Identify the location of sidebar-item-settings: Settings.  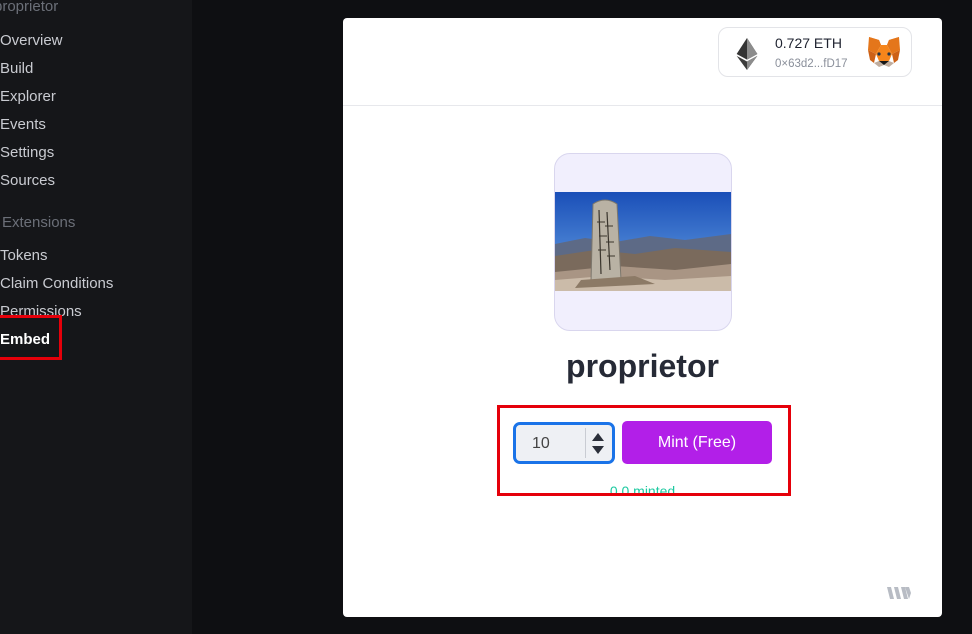
(27, 152).